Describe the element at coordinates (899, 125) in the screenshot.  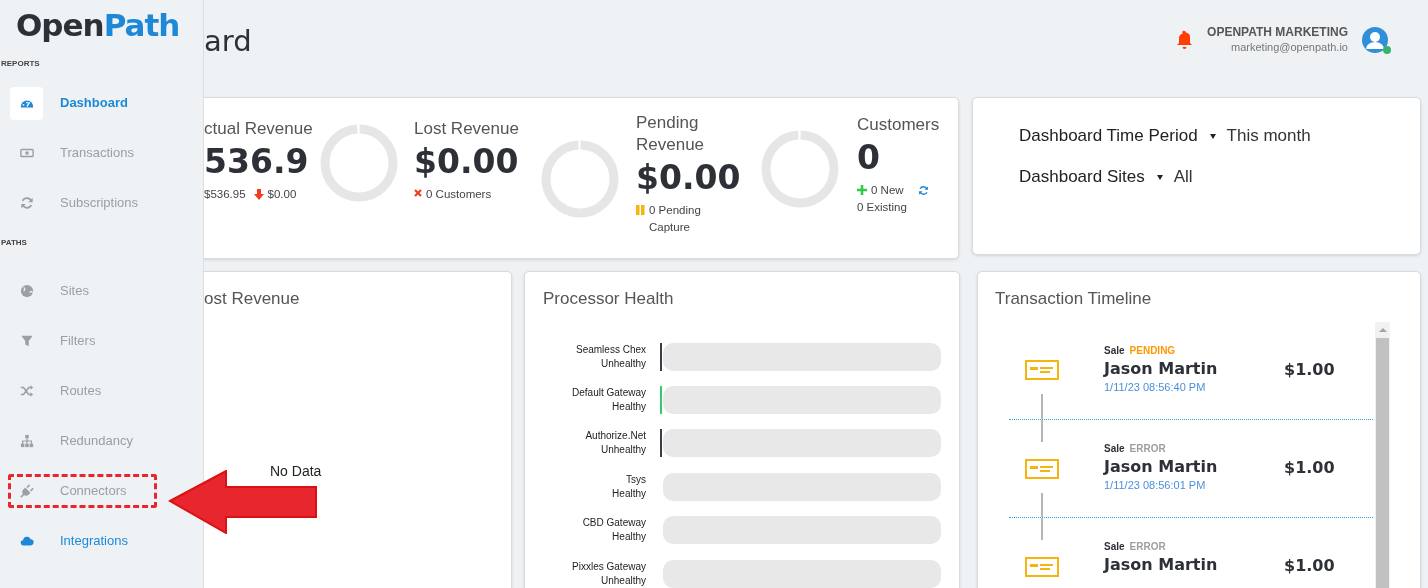
I see `metric-title: Customers` at that location.